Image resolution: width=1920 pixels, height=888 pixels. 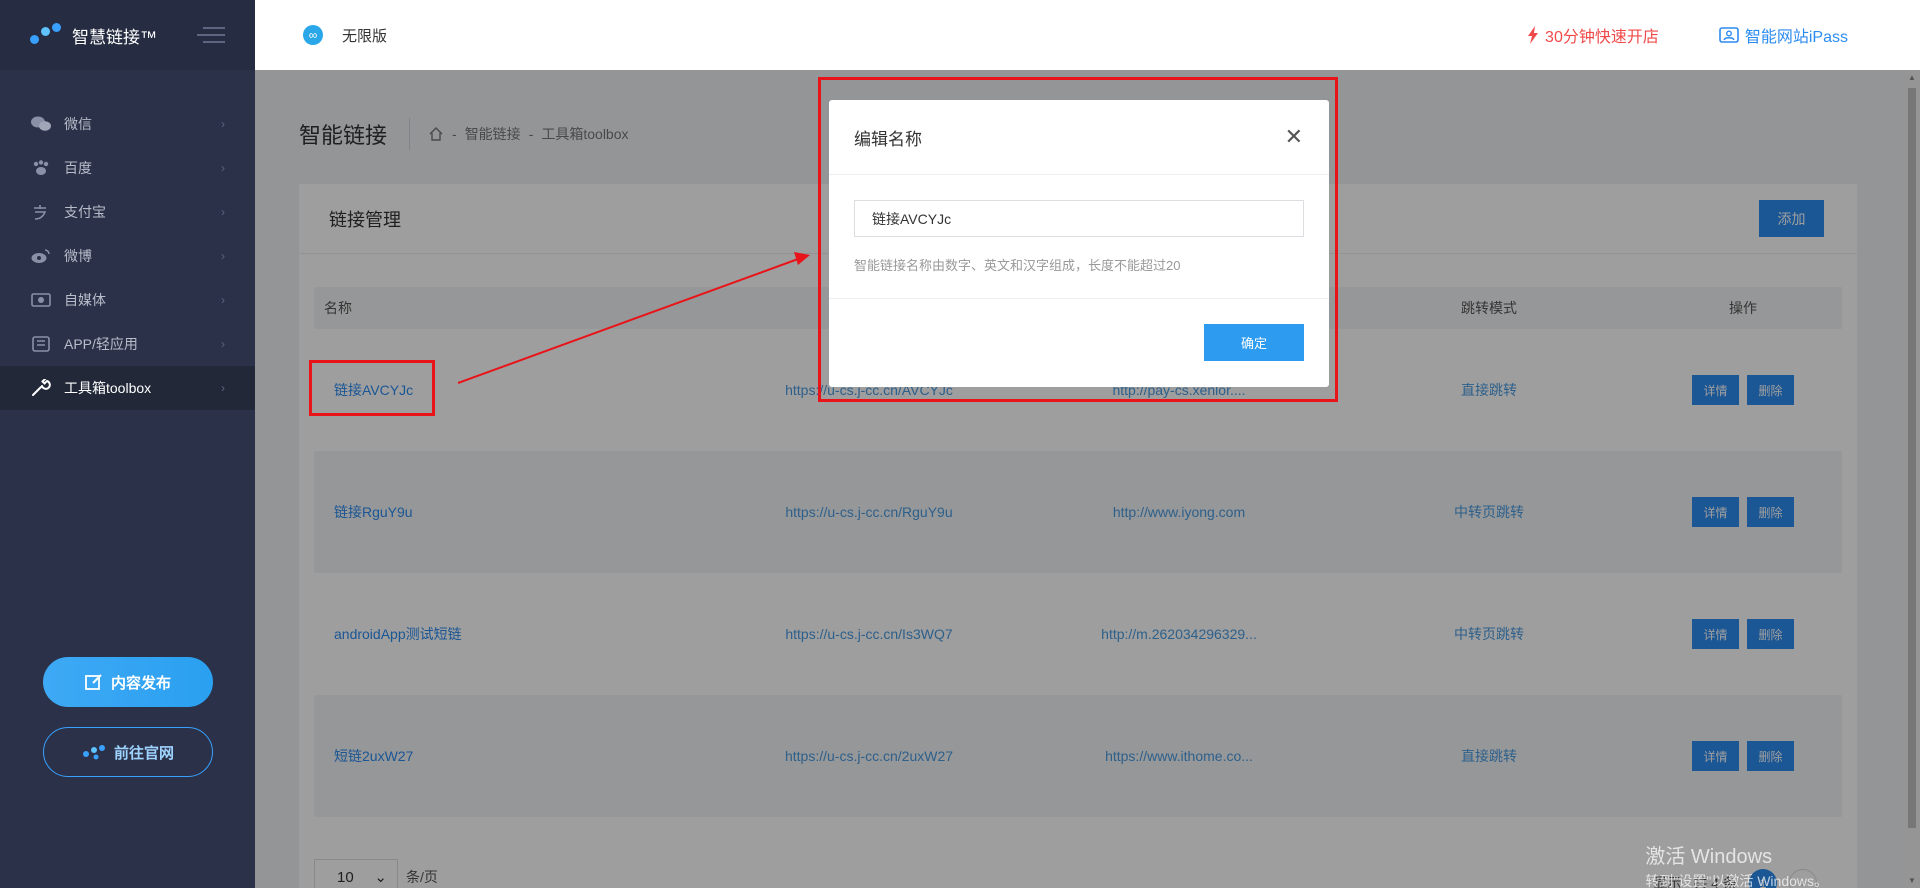 I want to click on ipass-link: 智能网站iPass, so click(x=1783, y=35).